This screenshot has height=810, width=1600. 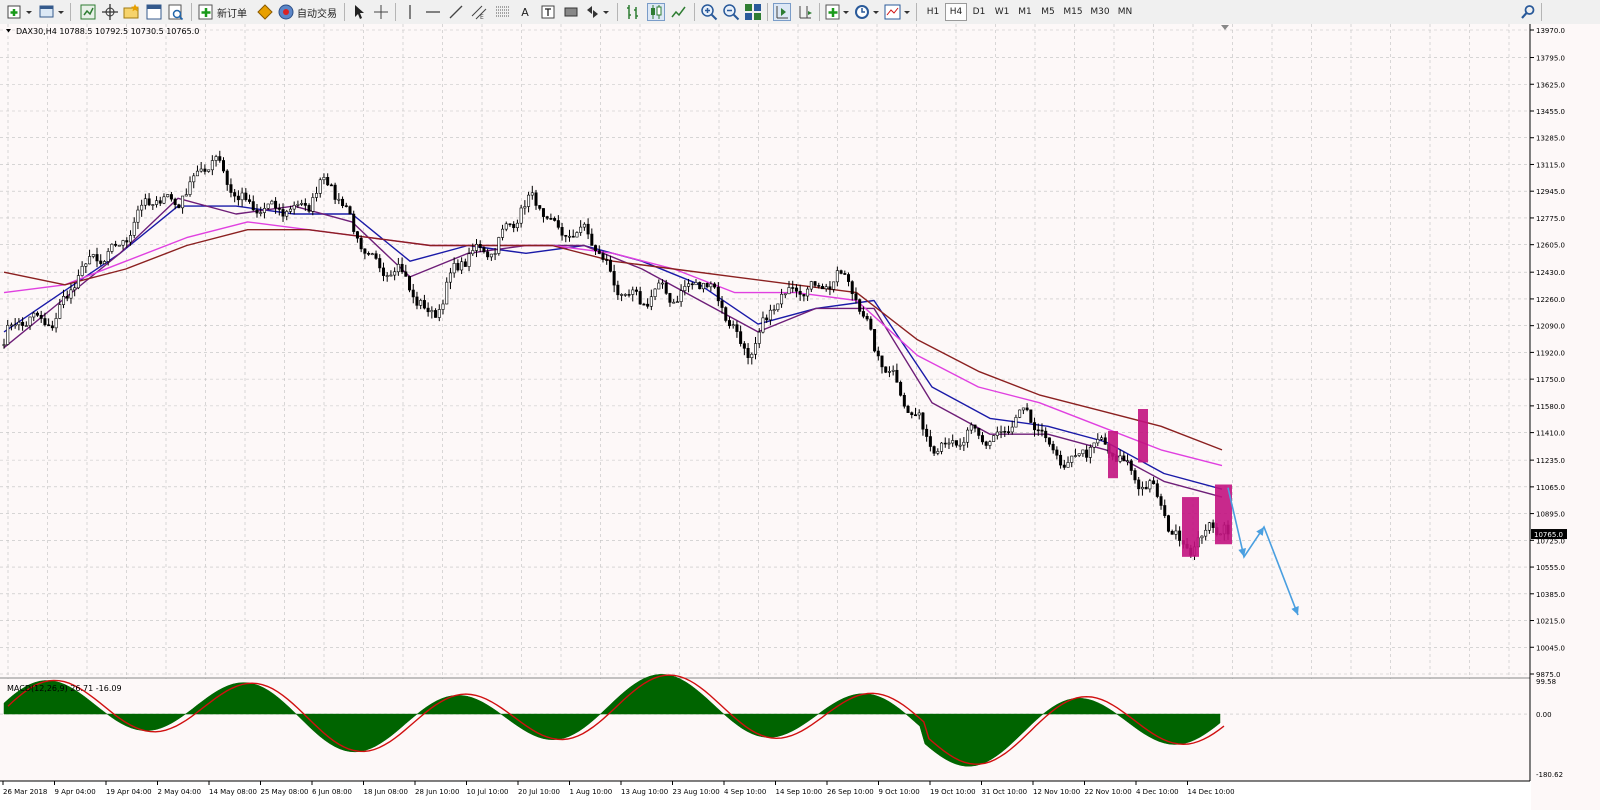 I want to click on profiles-button, so click(x=52, y=12).